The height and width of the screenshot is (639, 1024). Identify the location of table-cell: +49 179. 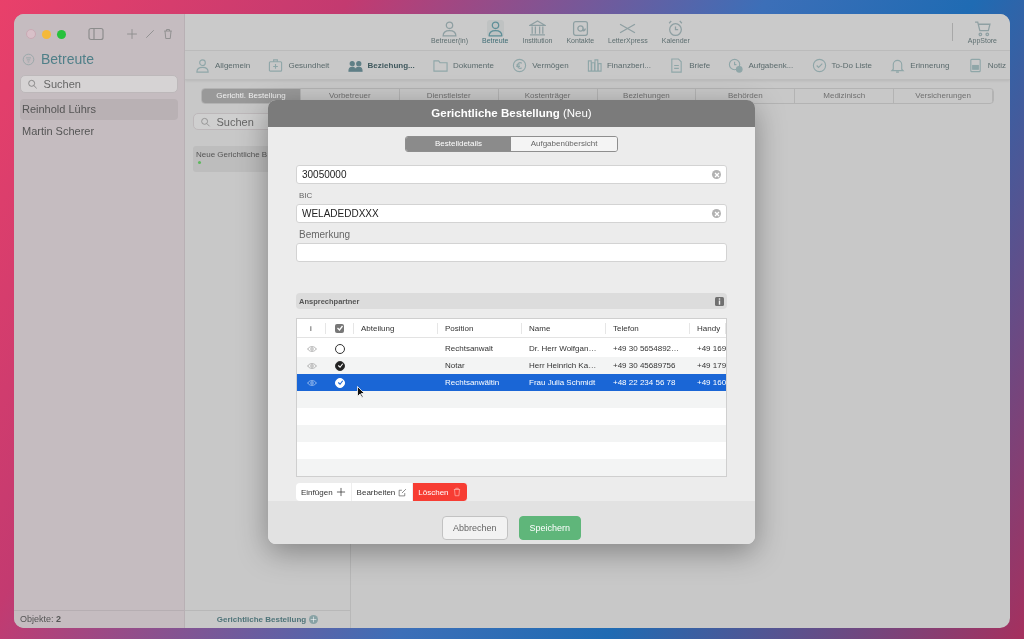
(711, 365).